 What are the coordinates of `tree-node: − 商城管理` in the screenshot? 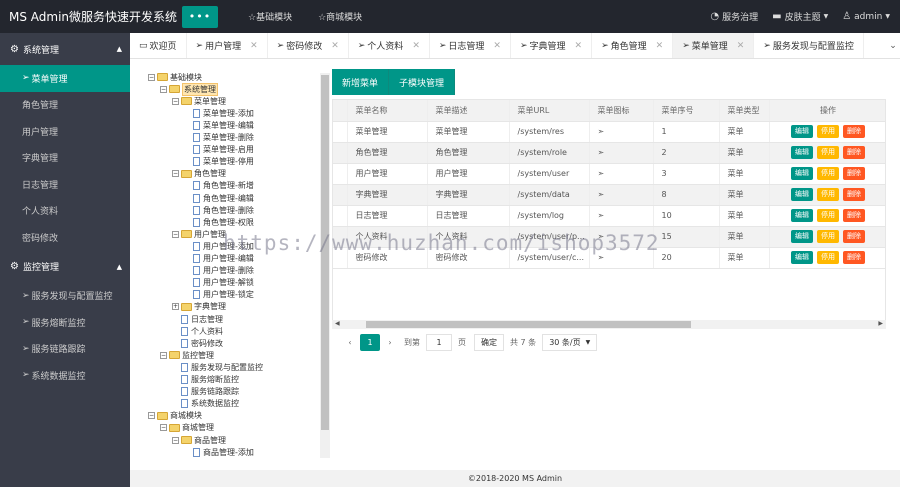 It's located at (187, 428).